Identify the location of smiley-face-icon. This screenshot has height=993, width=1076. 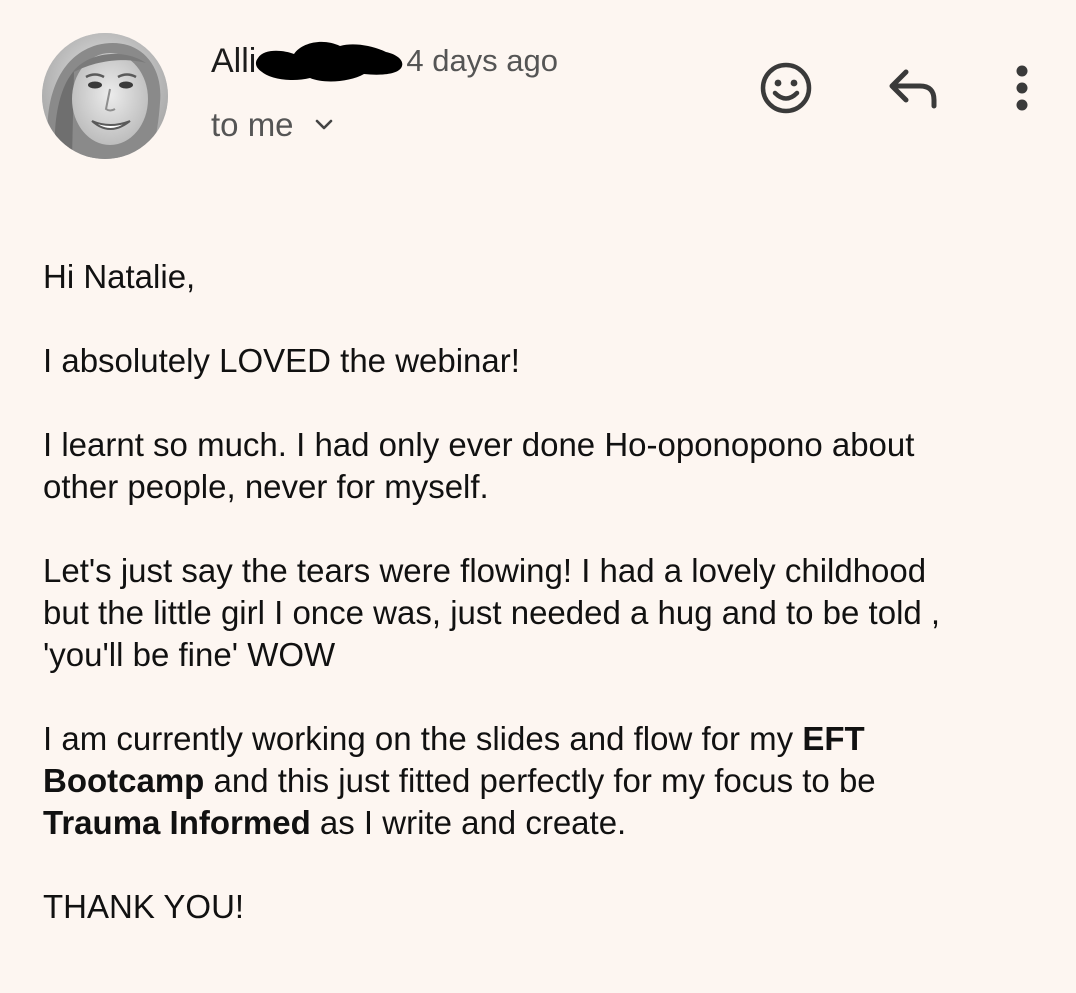
(786, 88).